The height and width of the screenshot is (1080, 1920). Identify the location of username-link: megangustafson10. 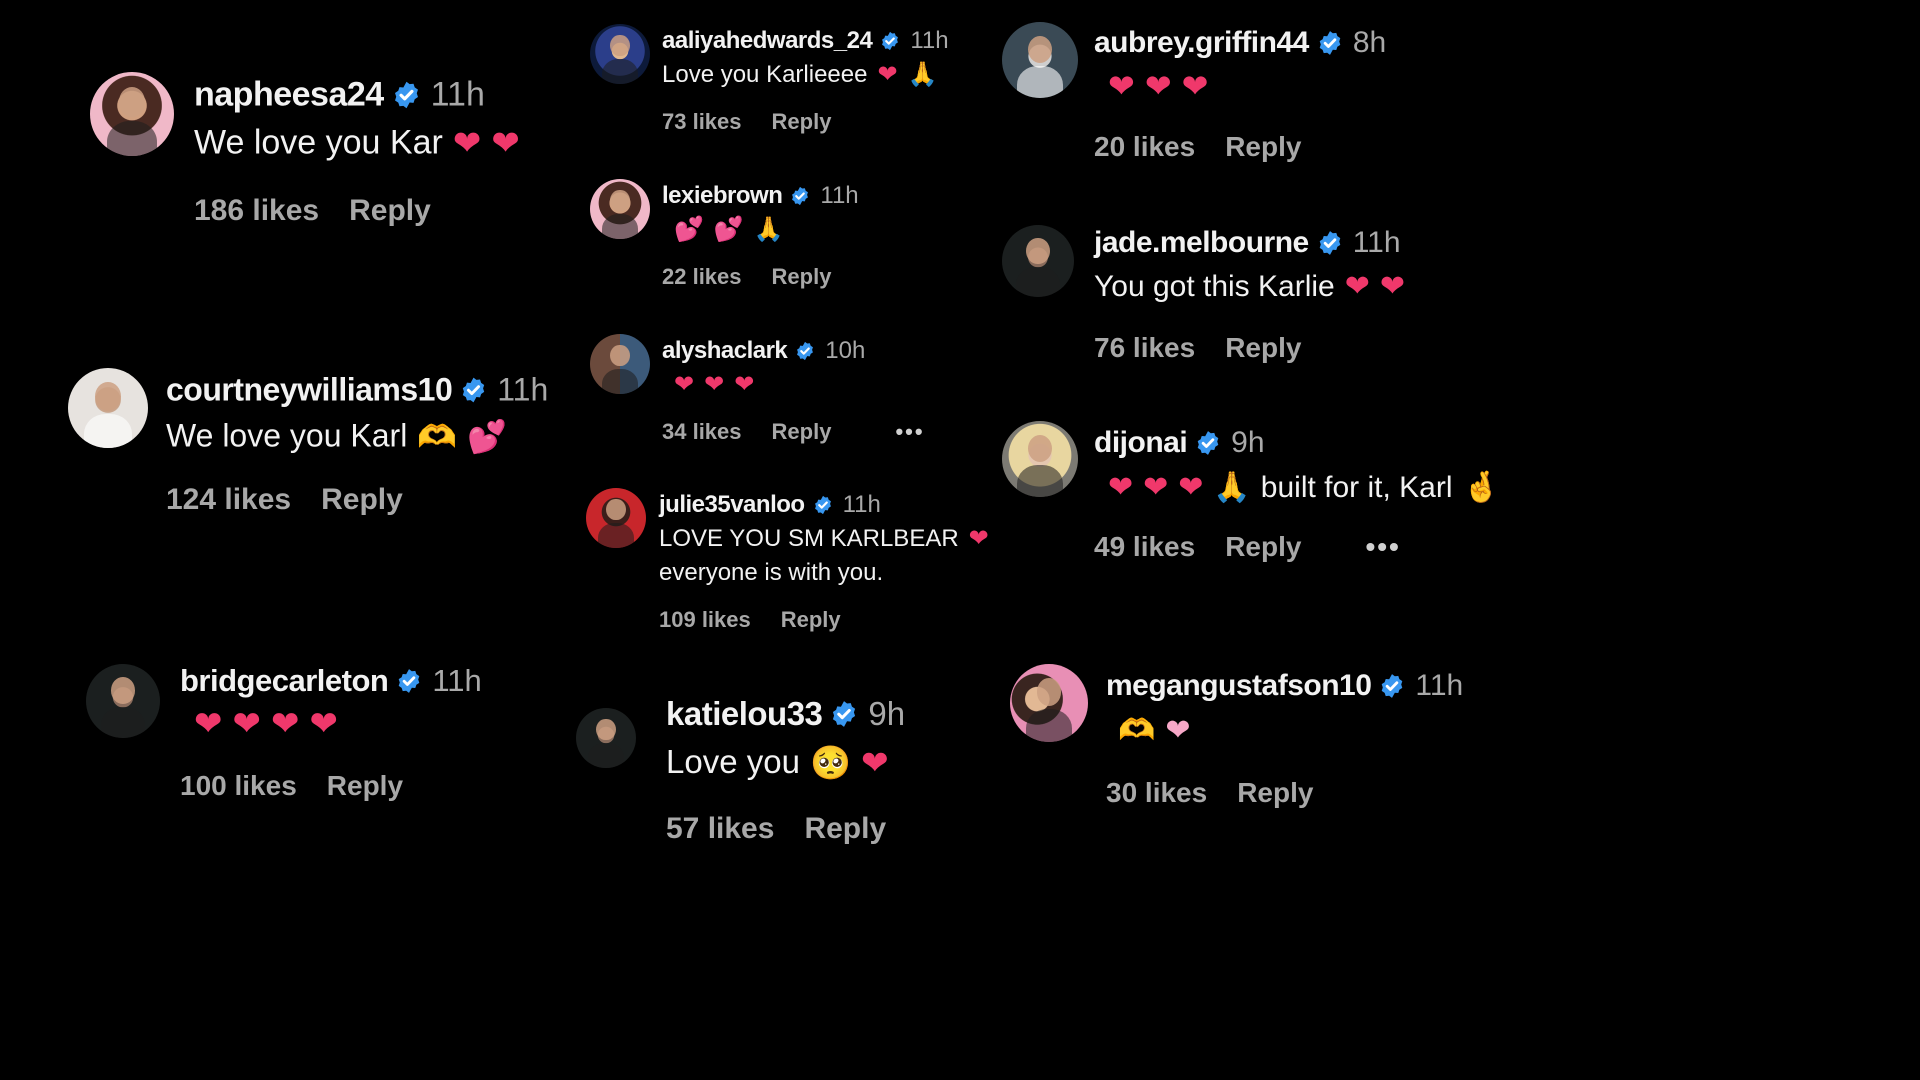
(1239, 686).